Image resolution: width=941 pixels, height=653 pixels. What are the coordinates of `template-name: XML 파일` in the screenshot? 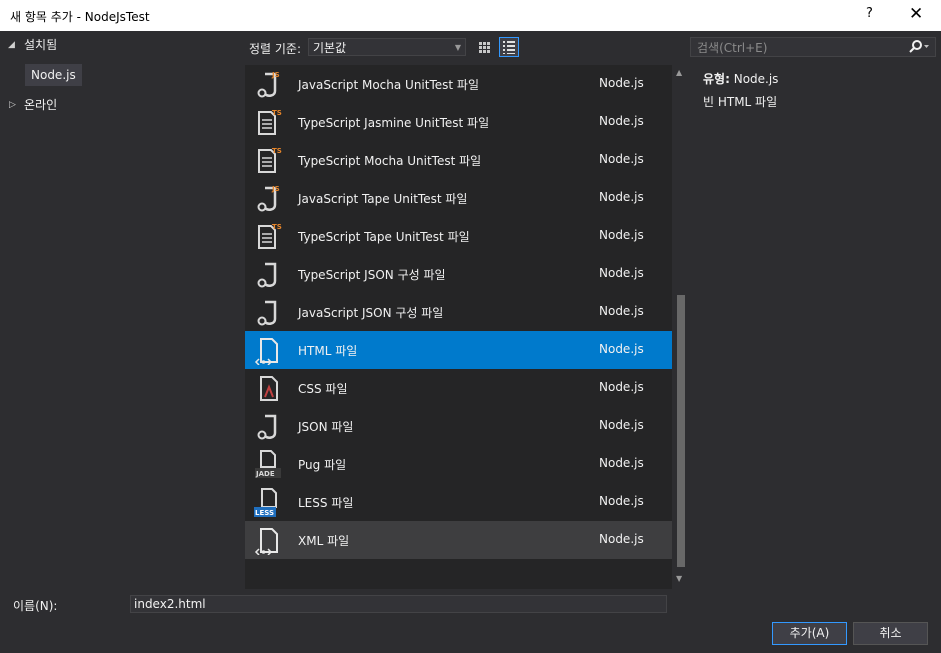 It's located at (324, 541).